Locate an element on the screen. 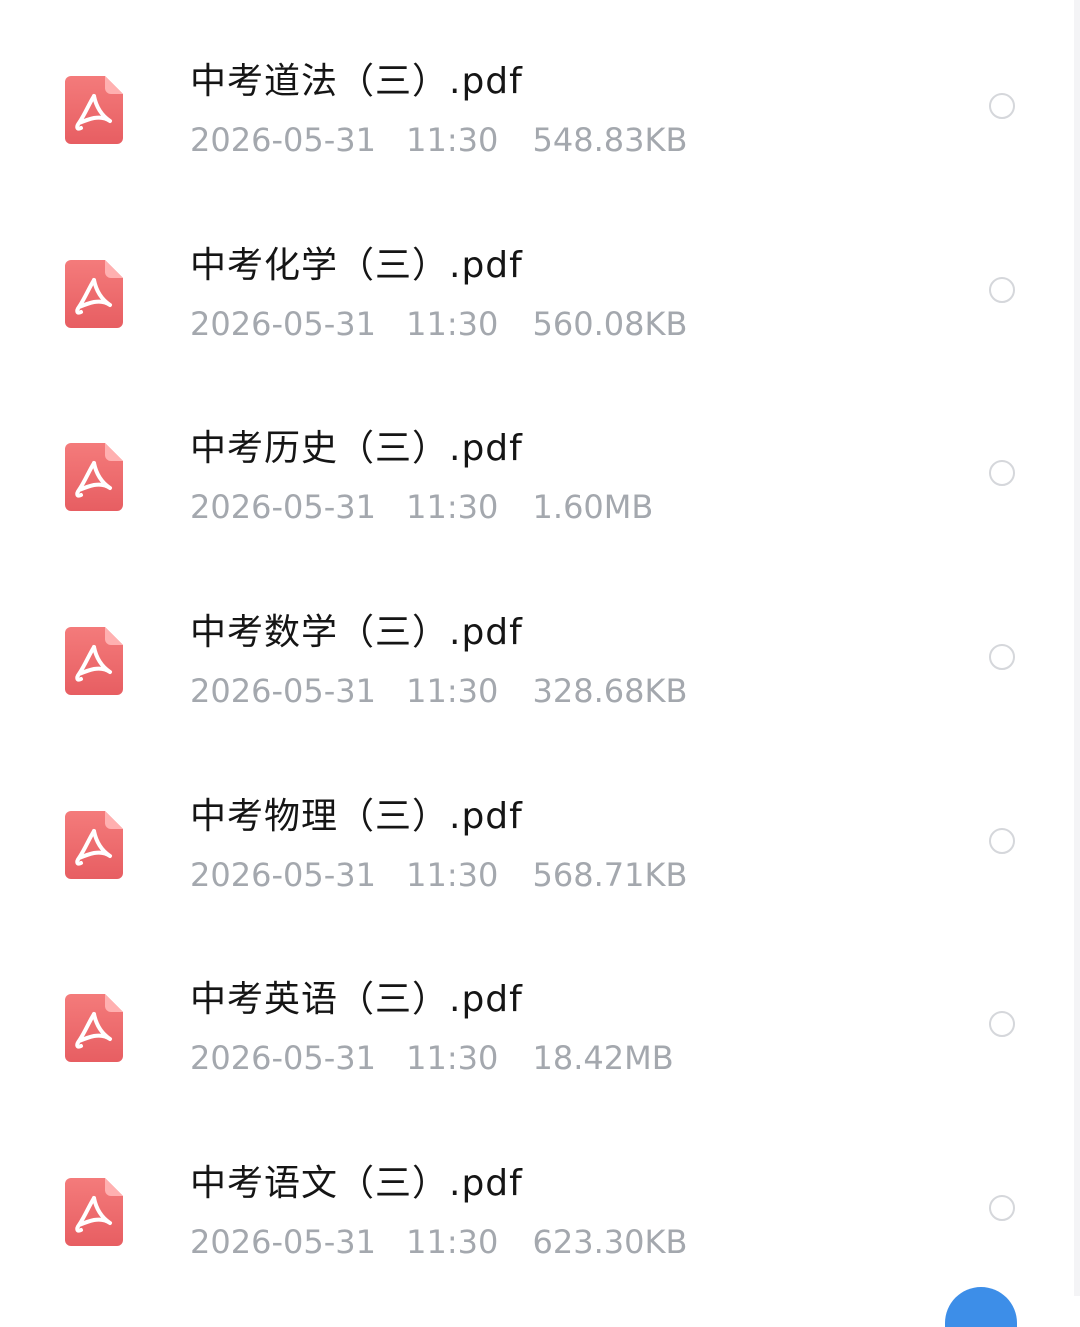 The image size is (1080, 1327). file-list-item: 中考道法（三）.pdf 2026-05-31 11:30 548.83KB is located at coordinates (537, 92).